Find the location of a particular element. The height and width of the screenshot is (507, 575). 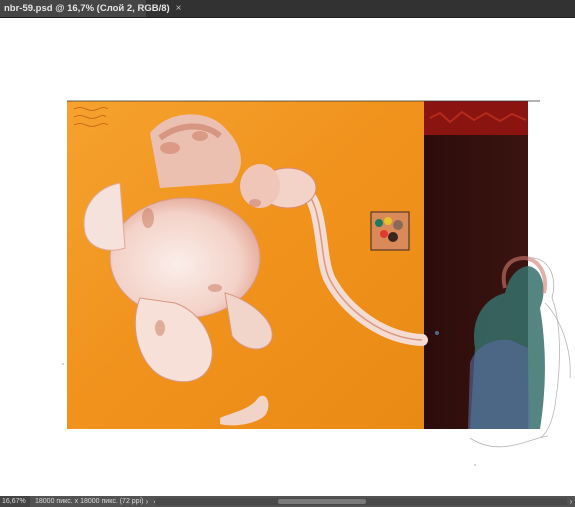

document-tab-title: nbr-59.psd @ 16,7% (Слой 2, RGB/8) is located at coordinates (87, 8).